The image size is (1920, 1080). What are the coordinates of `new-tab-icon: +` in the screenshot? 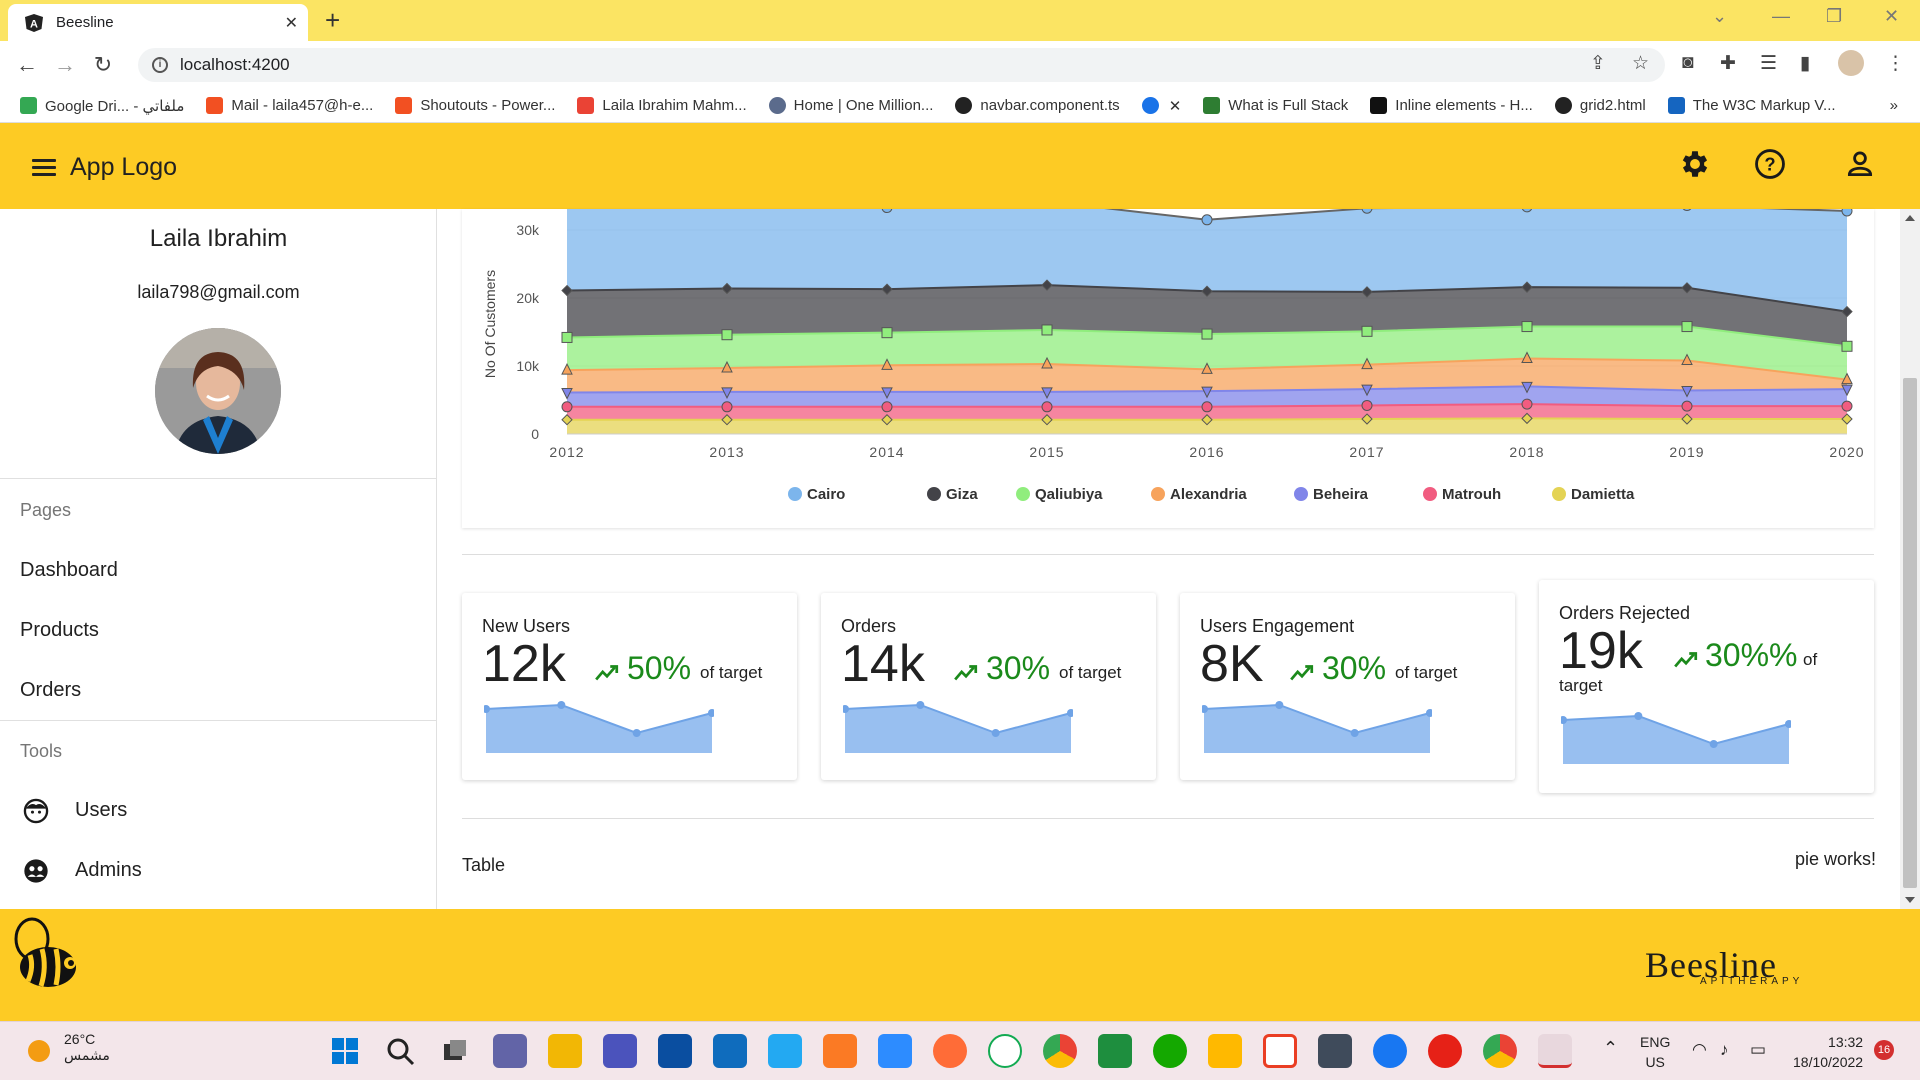 It's located at (332, 20).